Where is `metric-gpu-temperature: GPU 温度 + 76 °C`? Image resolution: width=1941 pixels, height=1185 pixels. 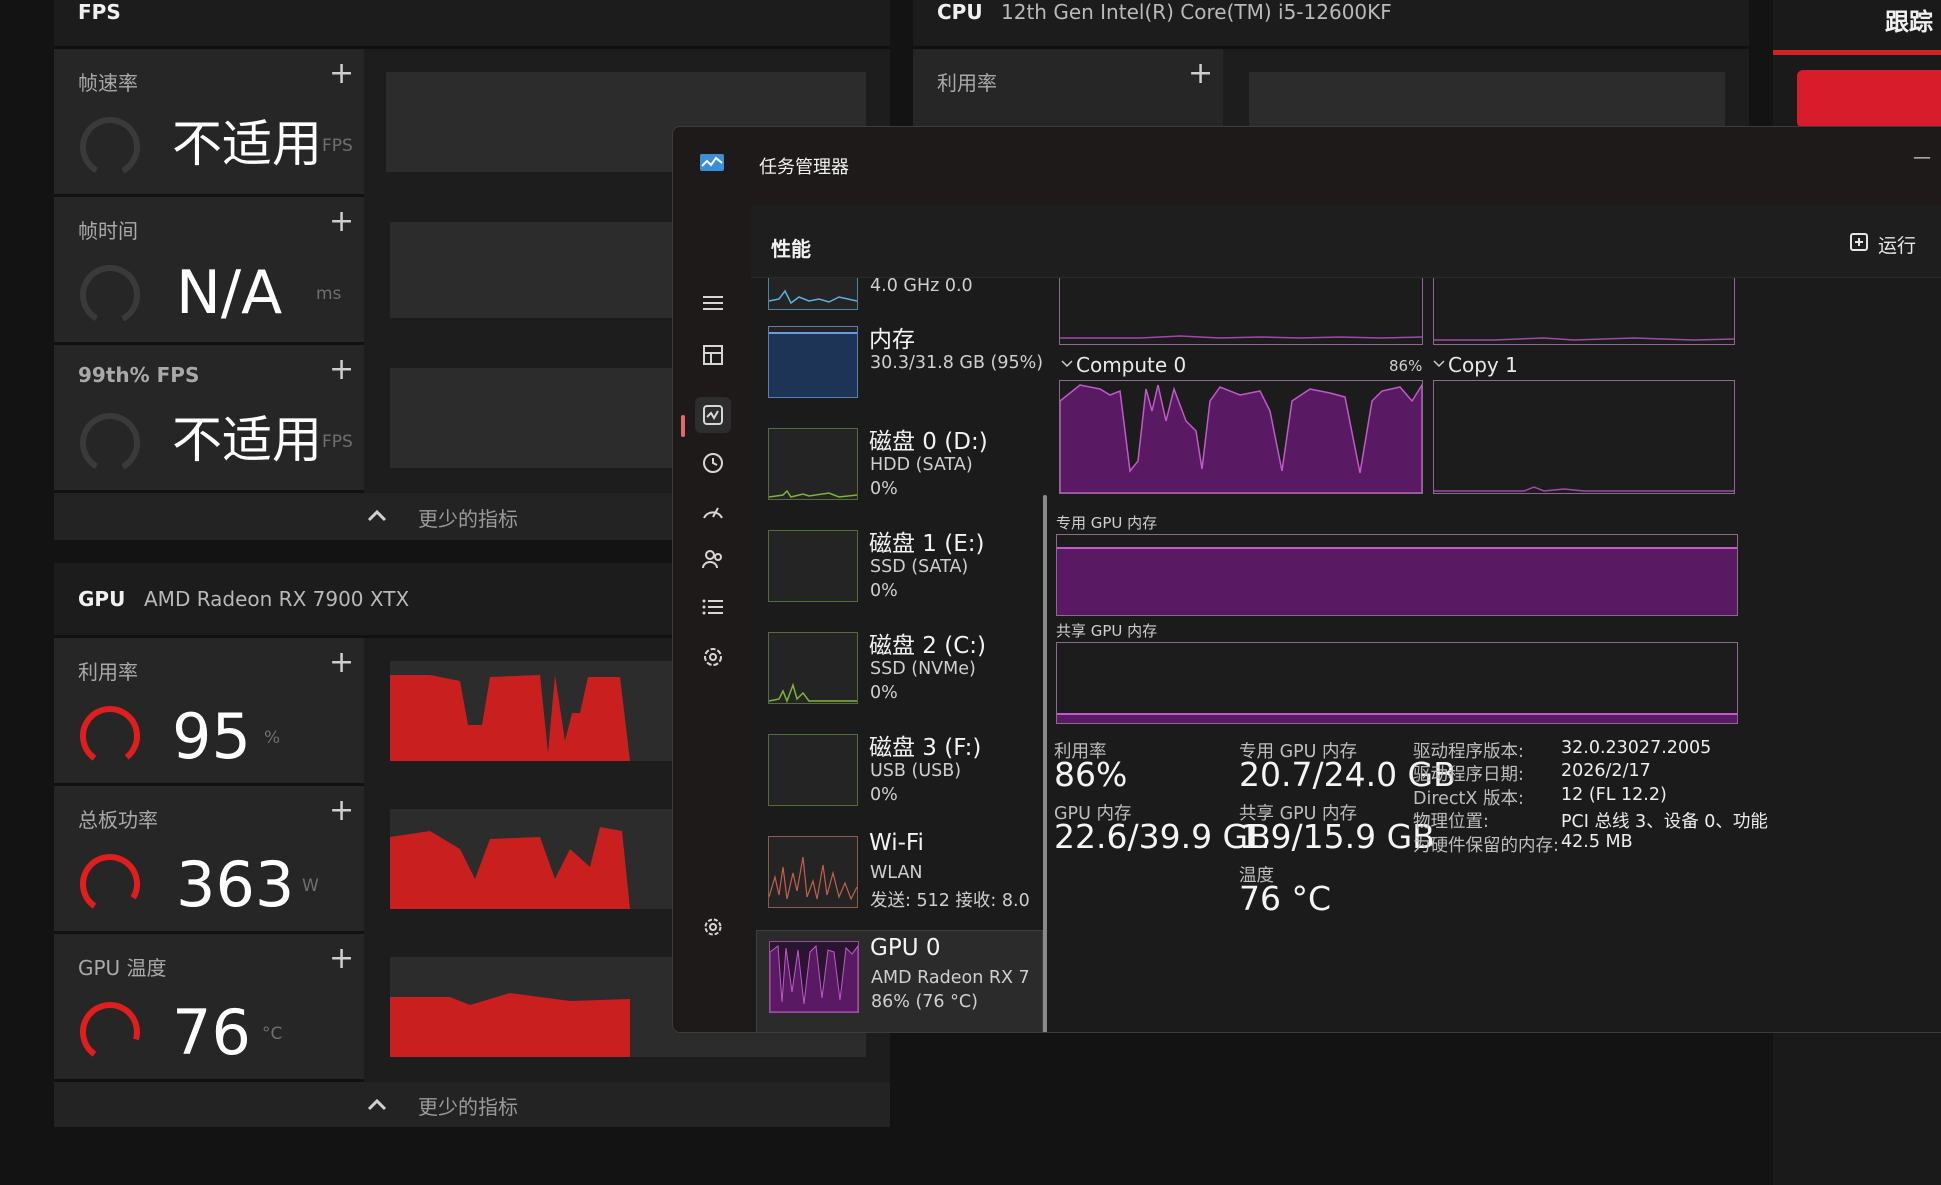 metric-gpu-temperature: GPU 温度 + 76 °C is located at coordinates (209, 1008).